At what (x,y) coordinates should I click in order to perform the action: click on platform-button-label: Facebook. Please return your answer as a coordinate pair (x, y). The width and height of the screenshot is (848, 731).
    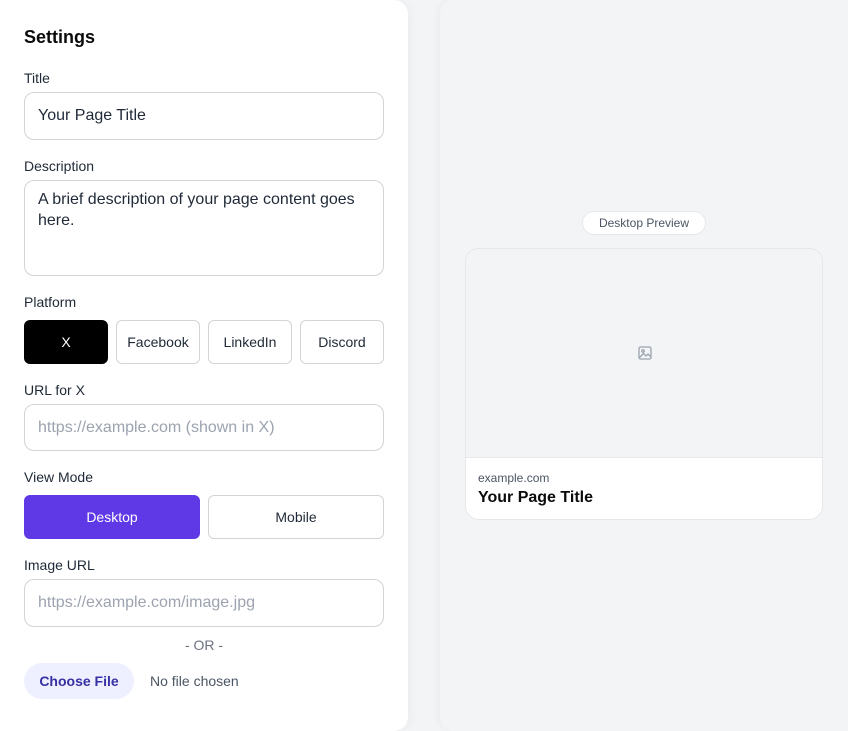
    Looking at the image, I should click on (158, 342).